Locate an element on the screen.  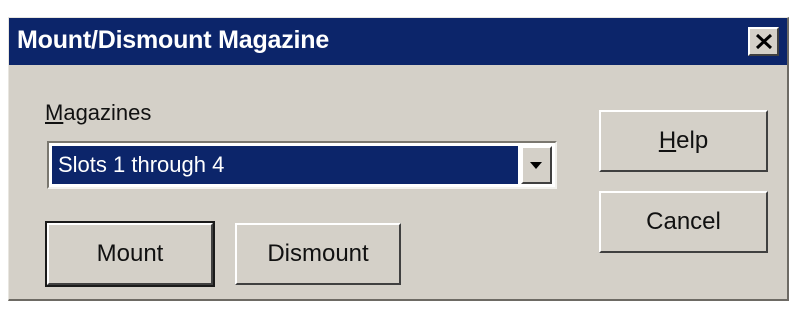
magazines-label-mnemonic: M is located at coordinates (54, 112).